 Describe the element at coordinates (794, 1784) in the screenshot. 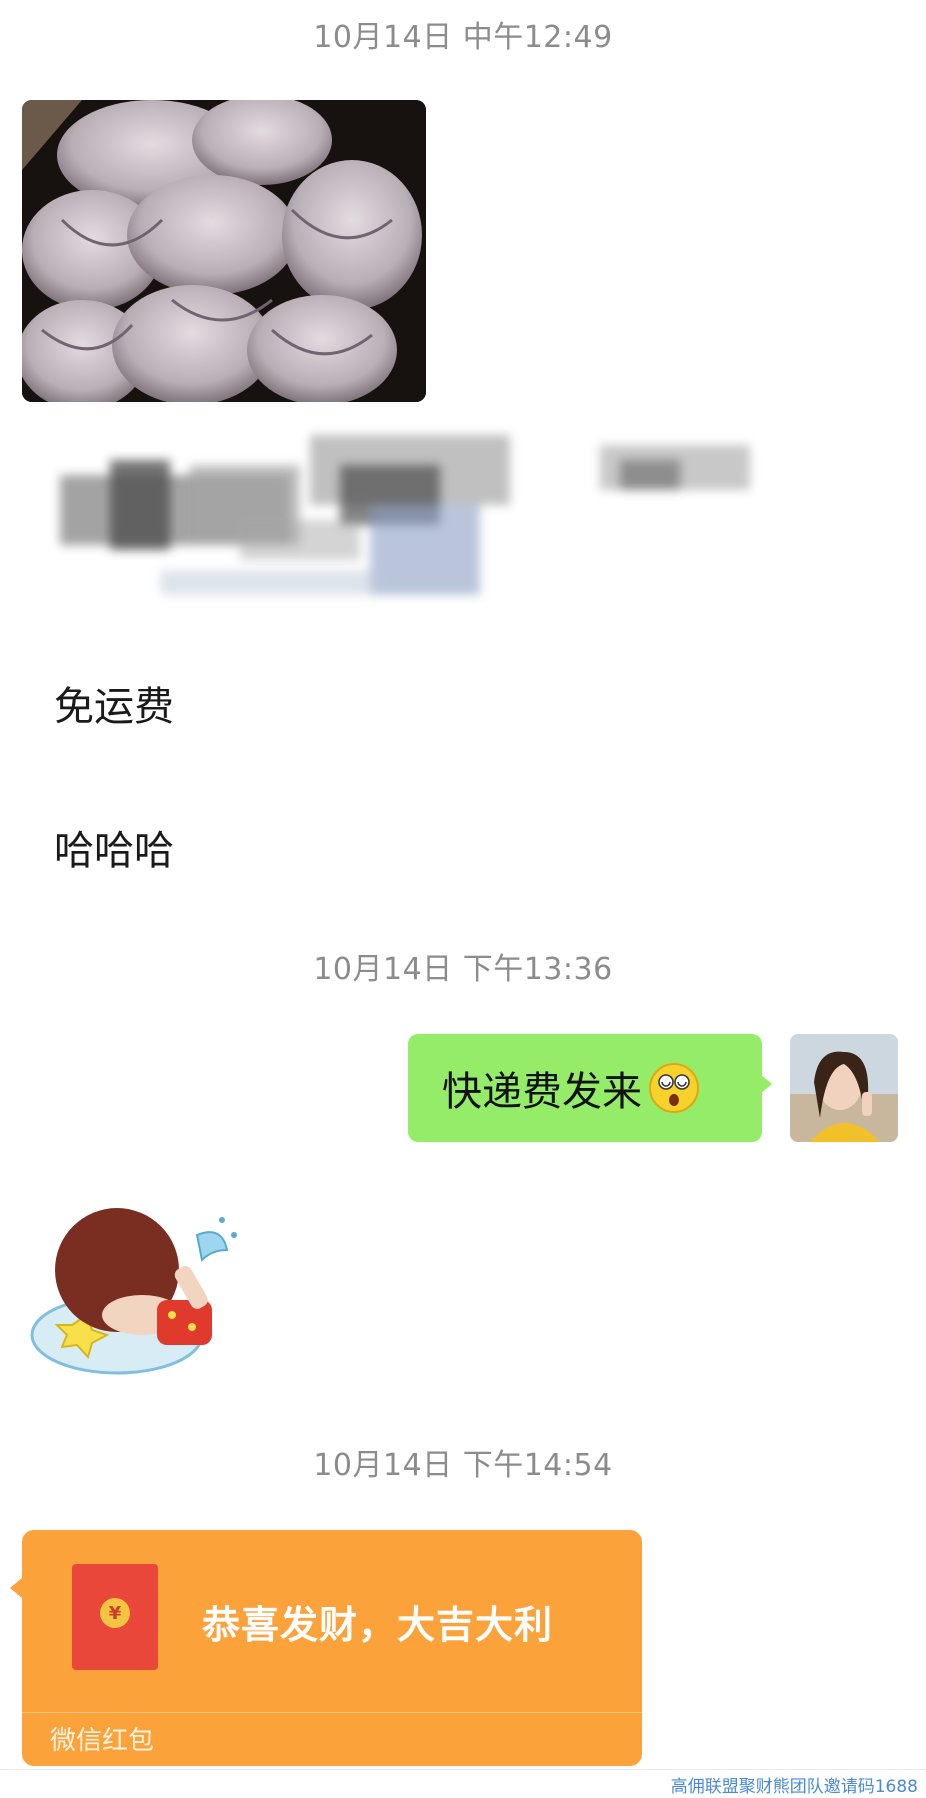

I see `watermark: 高佣联盟聚财熊团队邀请码1688` at that location.